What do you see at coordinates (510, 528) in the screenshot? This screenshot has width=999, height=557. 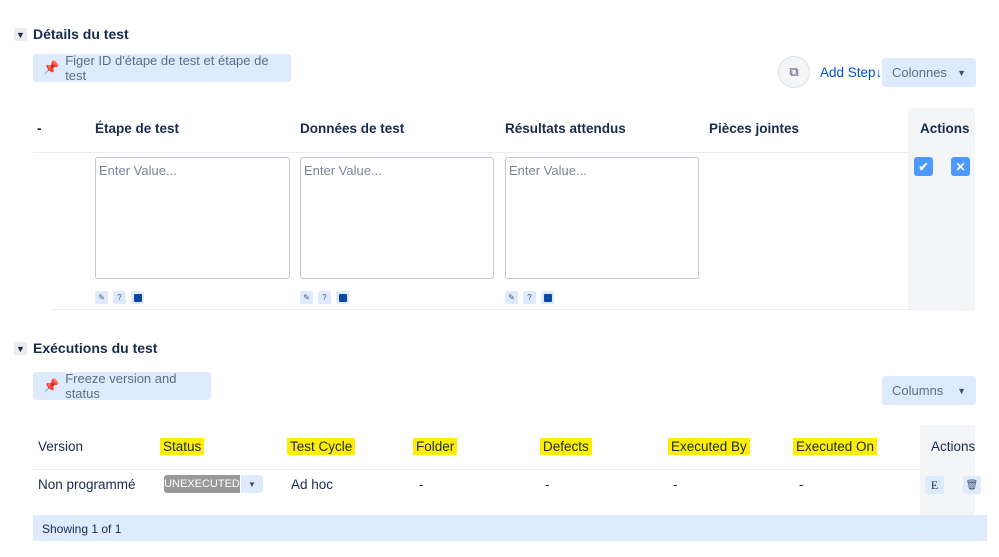 I see `pagination-footer: Showing 1 of 1` at bounding box center [510, 528].